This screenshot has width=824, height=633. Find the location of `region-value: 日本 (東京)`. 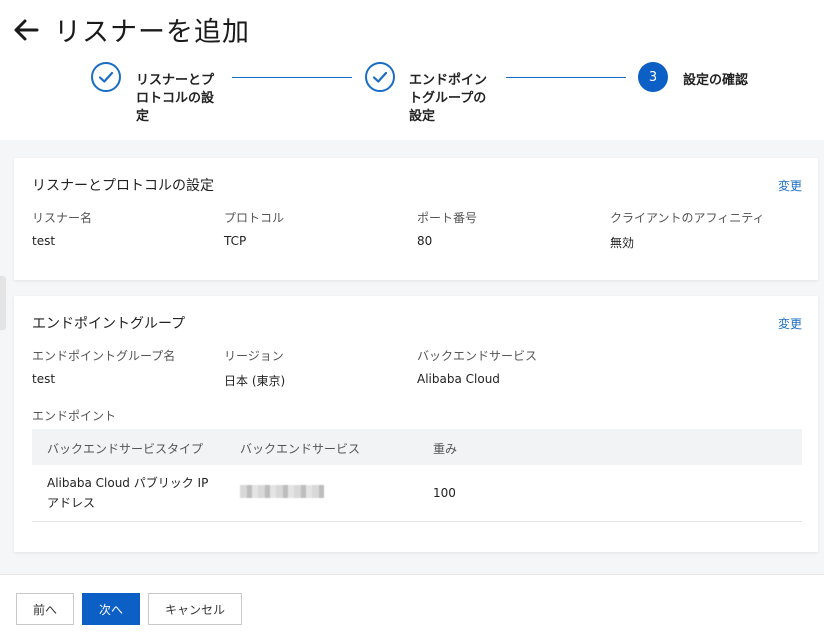

region-value: 日本 (東京) is located at coordinates (255, 381).